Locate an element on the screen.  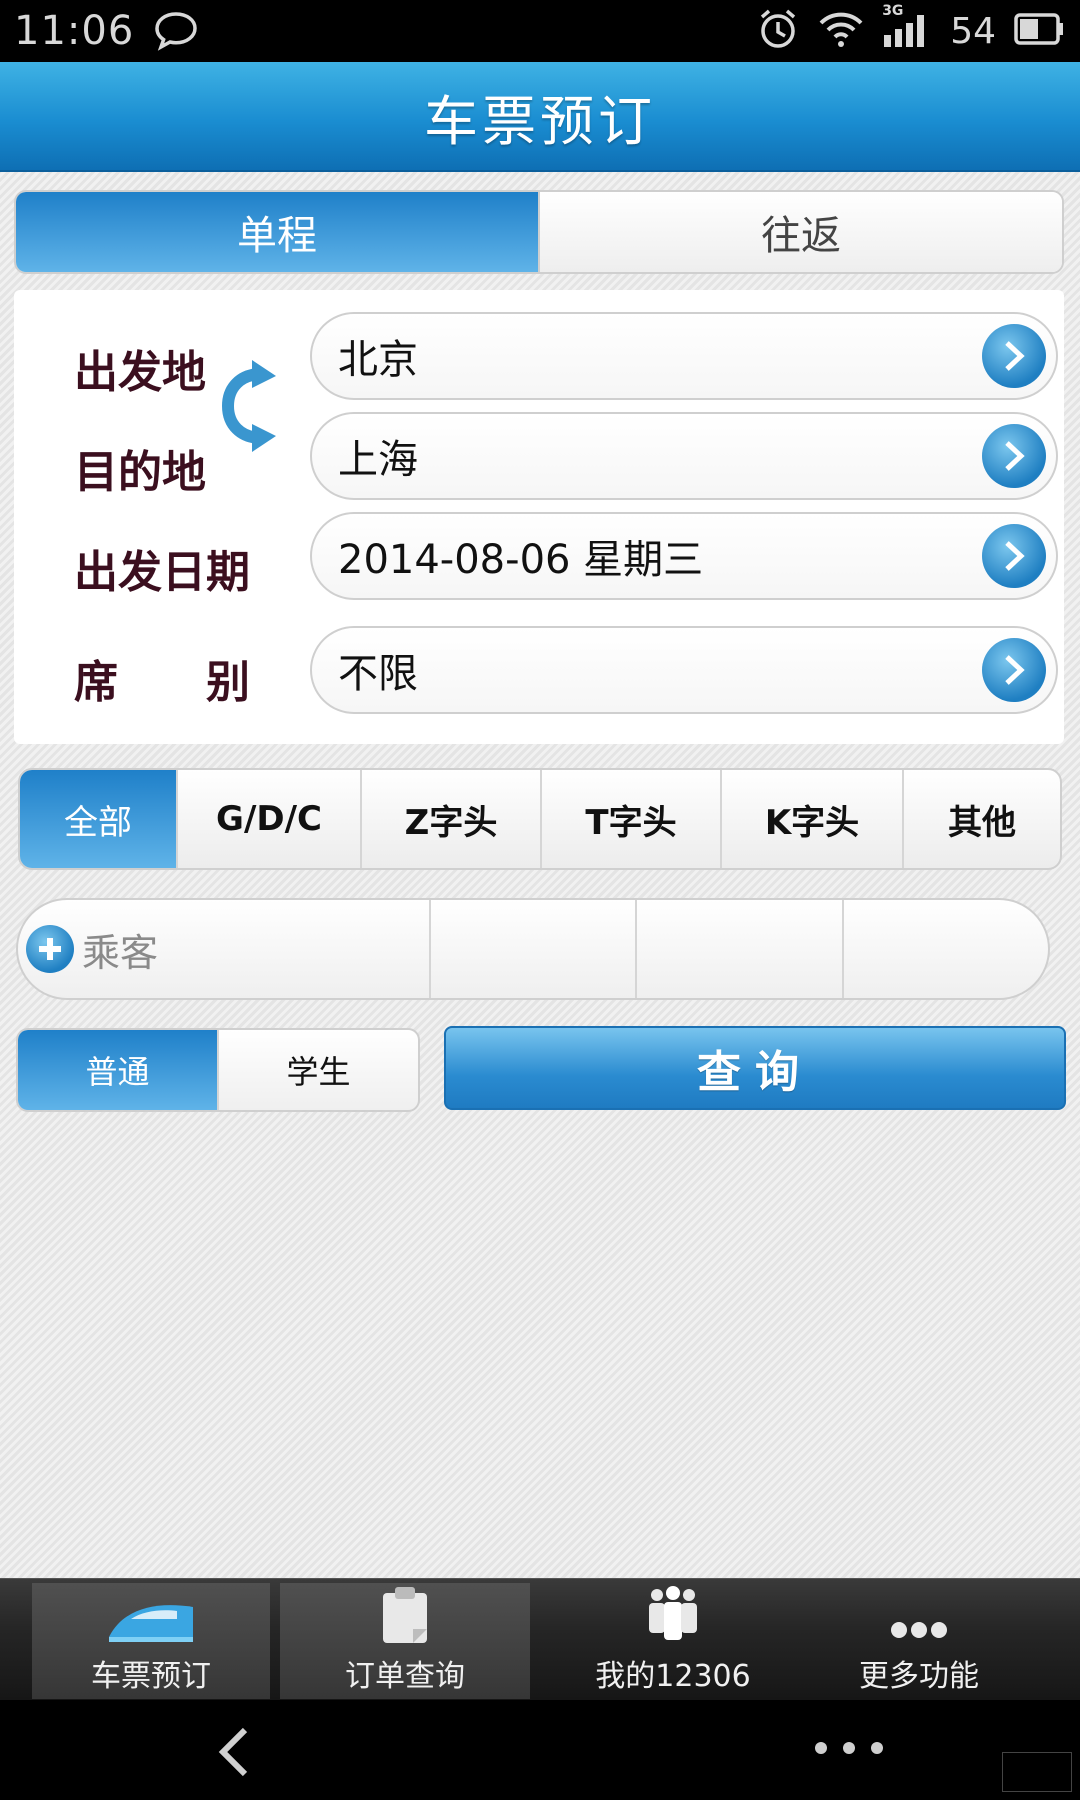
clipboard-icon is located at coordinates (405, 1614).